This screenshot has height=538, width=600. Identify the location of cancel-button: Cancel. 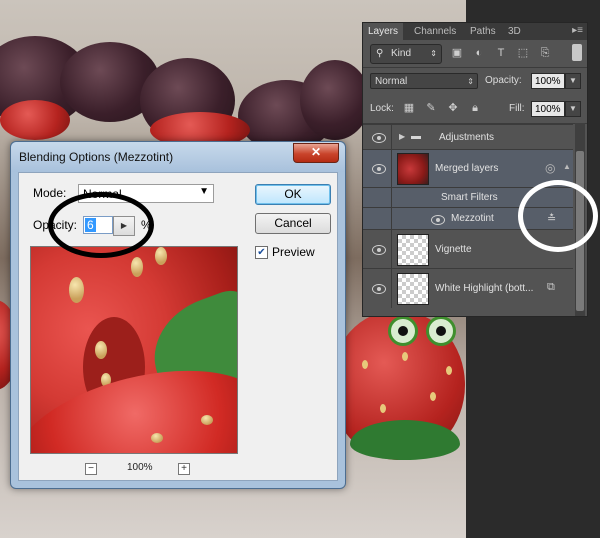
(293, 223).